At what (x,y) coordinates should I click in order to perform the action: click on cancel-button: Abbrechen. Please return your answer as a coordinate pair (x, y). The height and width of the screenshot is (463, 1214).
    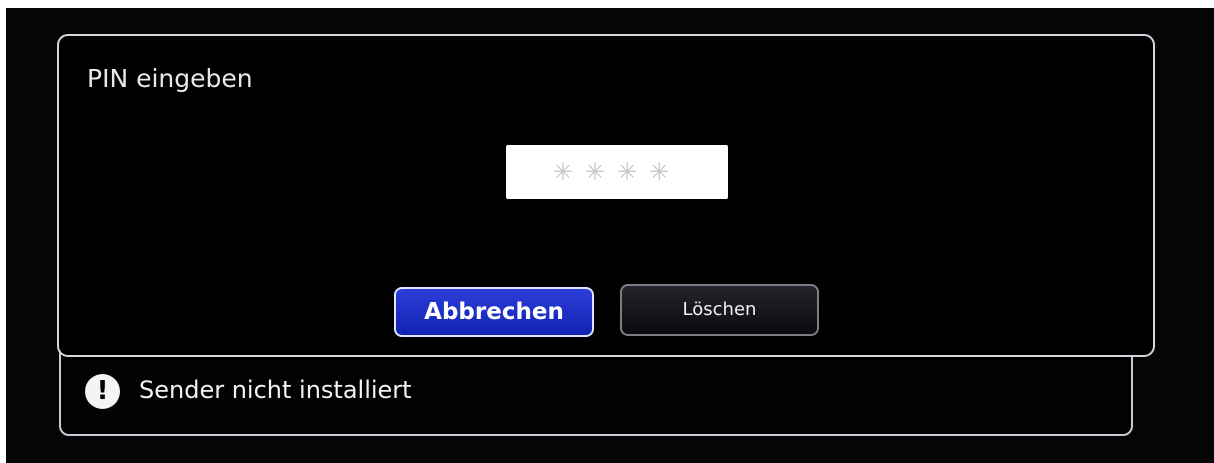
    Looking at the image, I should click on (494, 312).